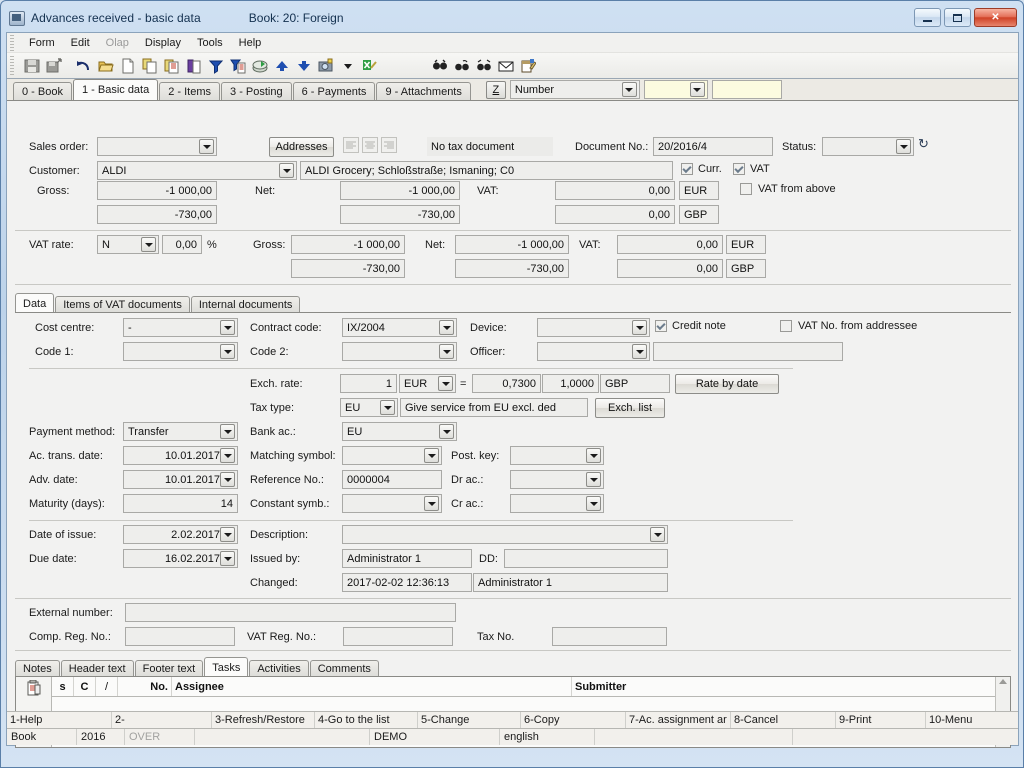 Image resolution: width=1024 pixels, height=768 pixels. Describe the element at coordinates (440, 66) in the screenshot. I see `find-icon` at that location.